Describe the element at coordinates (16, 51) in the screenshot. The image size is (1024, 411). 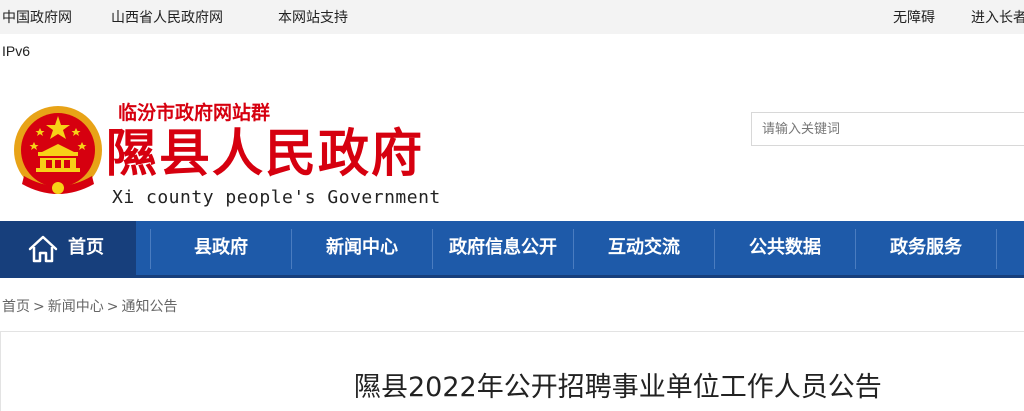
I see `ipv6-badge: IPv6` at that location.